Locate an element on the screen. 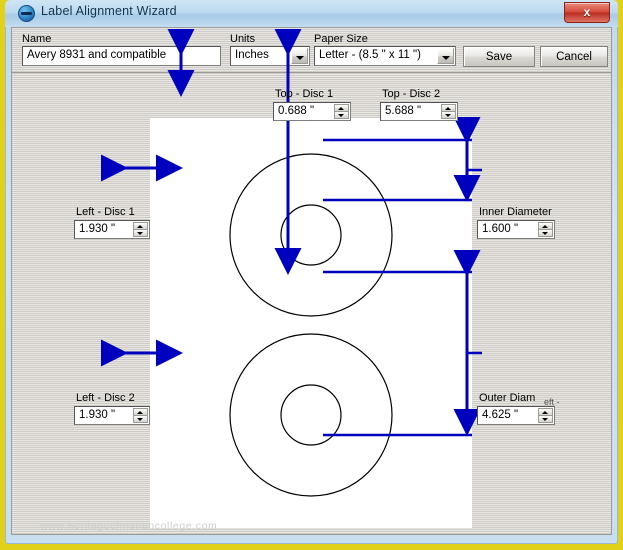 The image size is (623, 550). top-disc-2-spin-buttons is located at coordinates (448, 111).